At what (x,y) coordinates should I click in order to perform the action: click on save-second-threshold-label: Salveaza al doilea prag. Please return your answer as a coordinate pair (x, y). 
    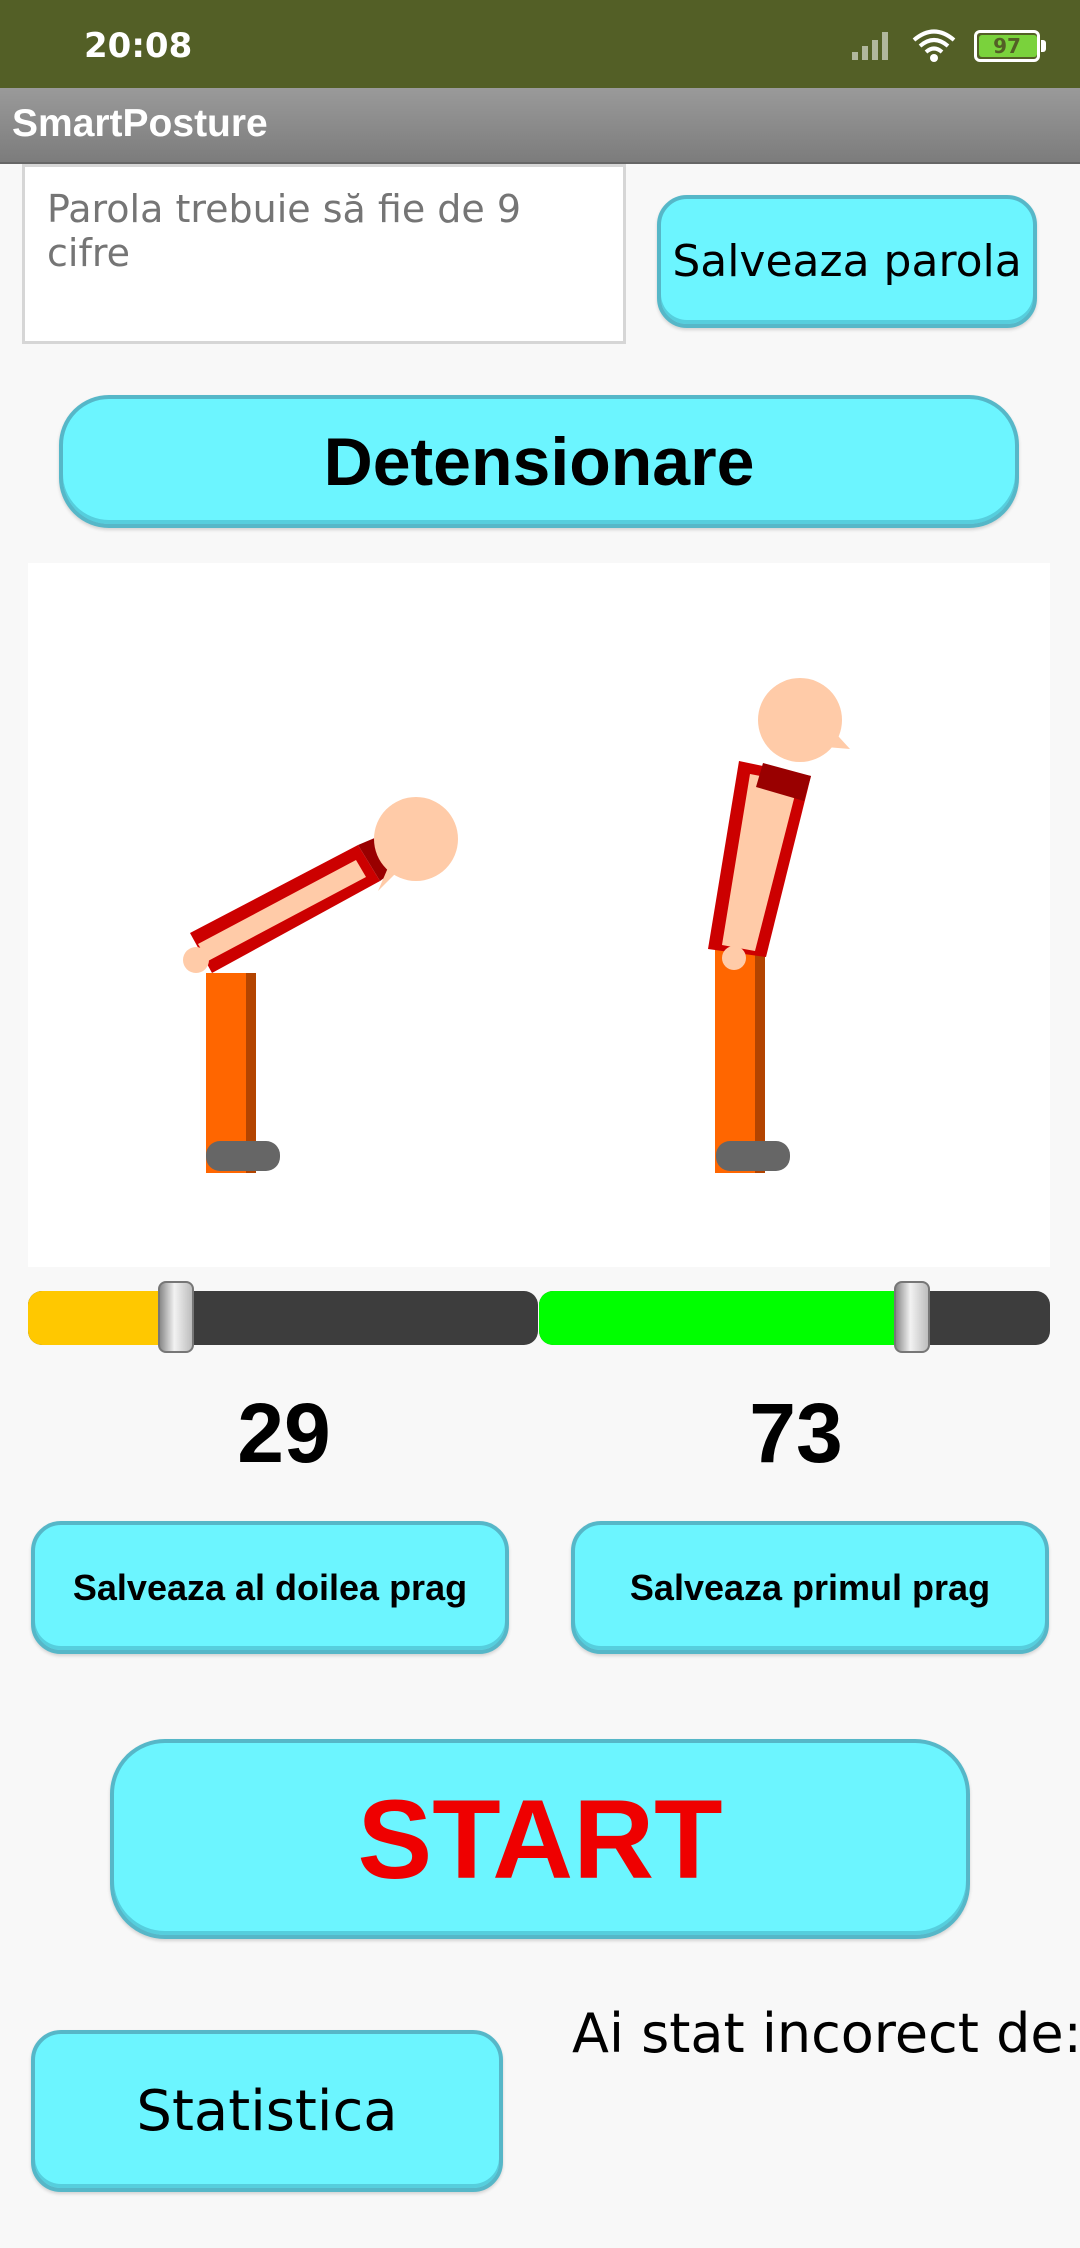
    Looking at the image, I should click on (270, 1587).